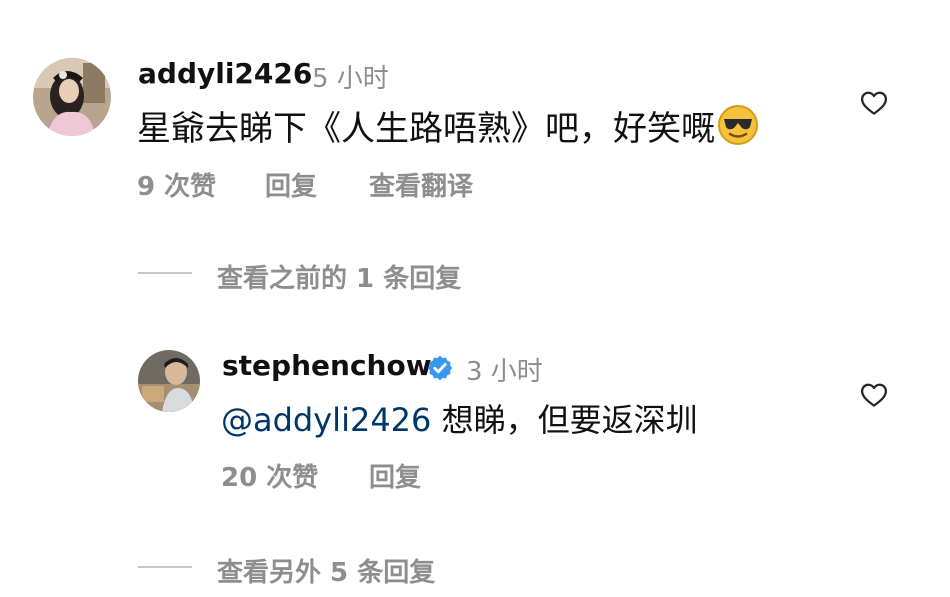 The width and height of the screenshot is (950, 597). I want to click on mention-link: @addyli2426, so click(326, 420).